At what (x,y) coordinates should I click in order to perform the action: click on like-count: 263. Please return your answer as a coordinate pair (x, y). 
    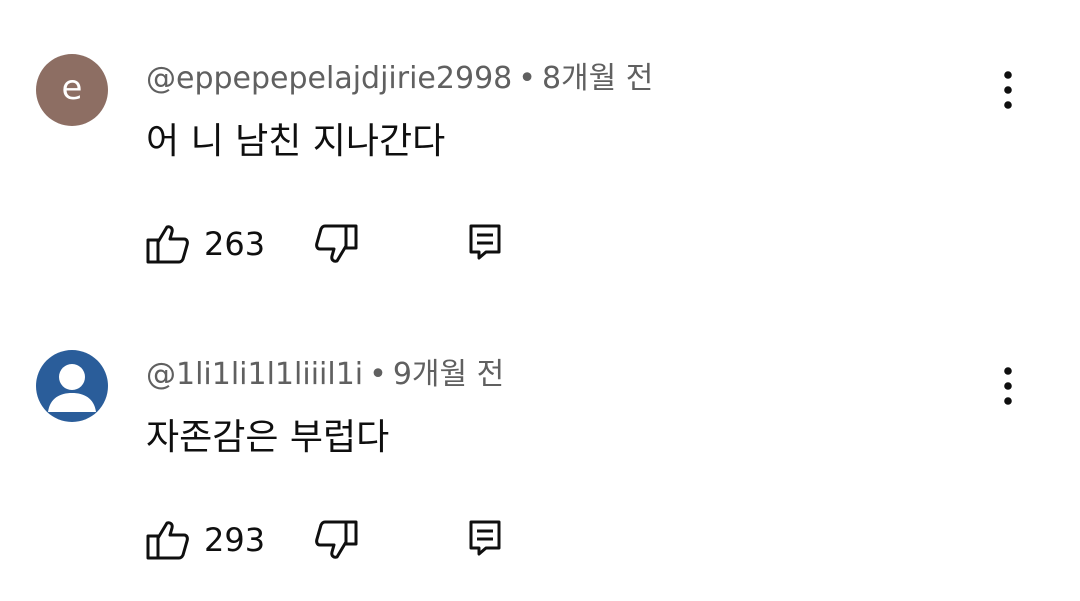
    Looking at the image, I should click on (235, 244).